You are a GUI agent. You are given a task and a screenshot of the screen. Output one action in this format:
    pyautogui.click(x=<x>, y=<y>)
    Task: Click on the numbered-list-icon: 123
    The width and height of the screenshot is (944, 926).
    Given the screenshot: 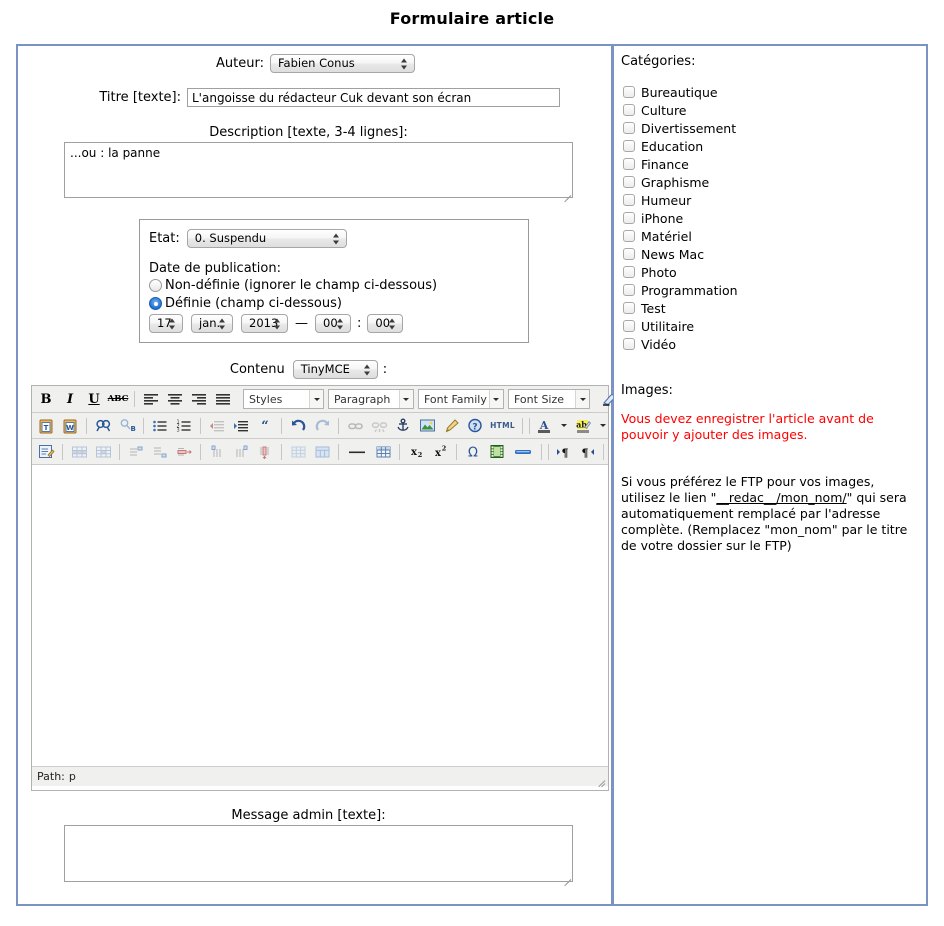 What is the action you would take?
    pyautogui.click(x=184, y=426)
    